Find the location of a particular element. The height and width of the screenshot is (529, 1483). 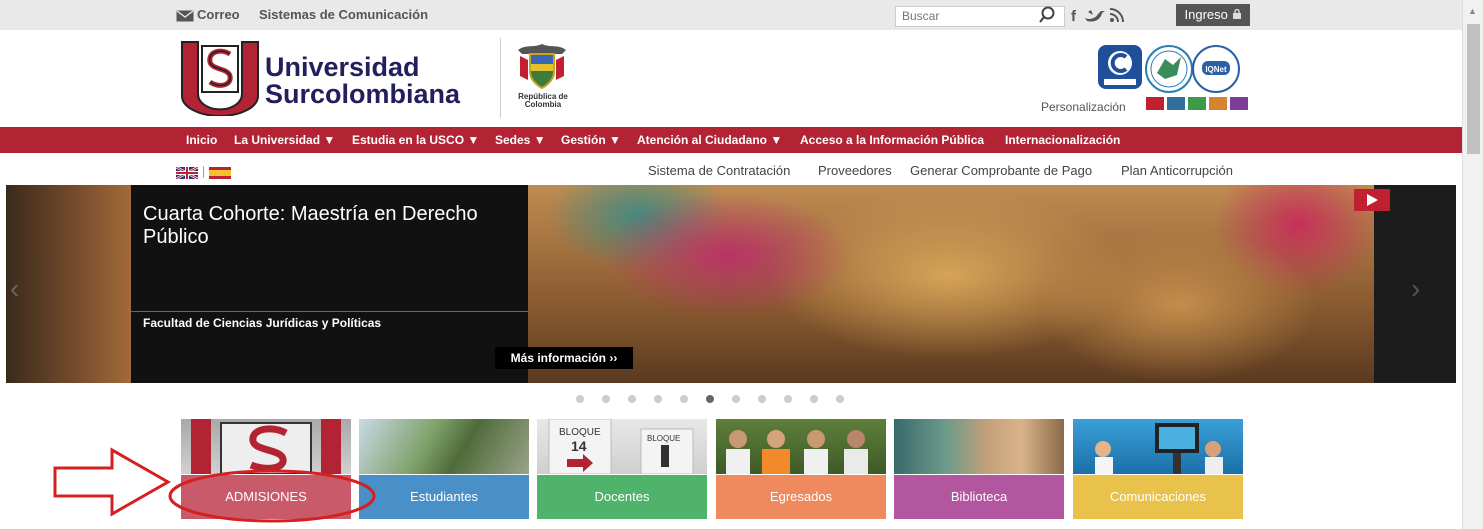

annotation-arrow-icon is located at coordinates (112, 482).